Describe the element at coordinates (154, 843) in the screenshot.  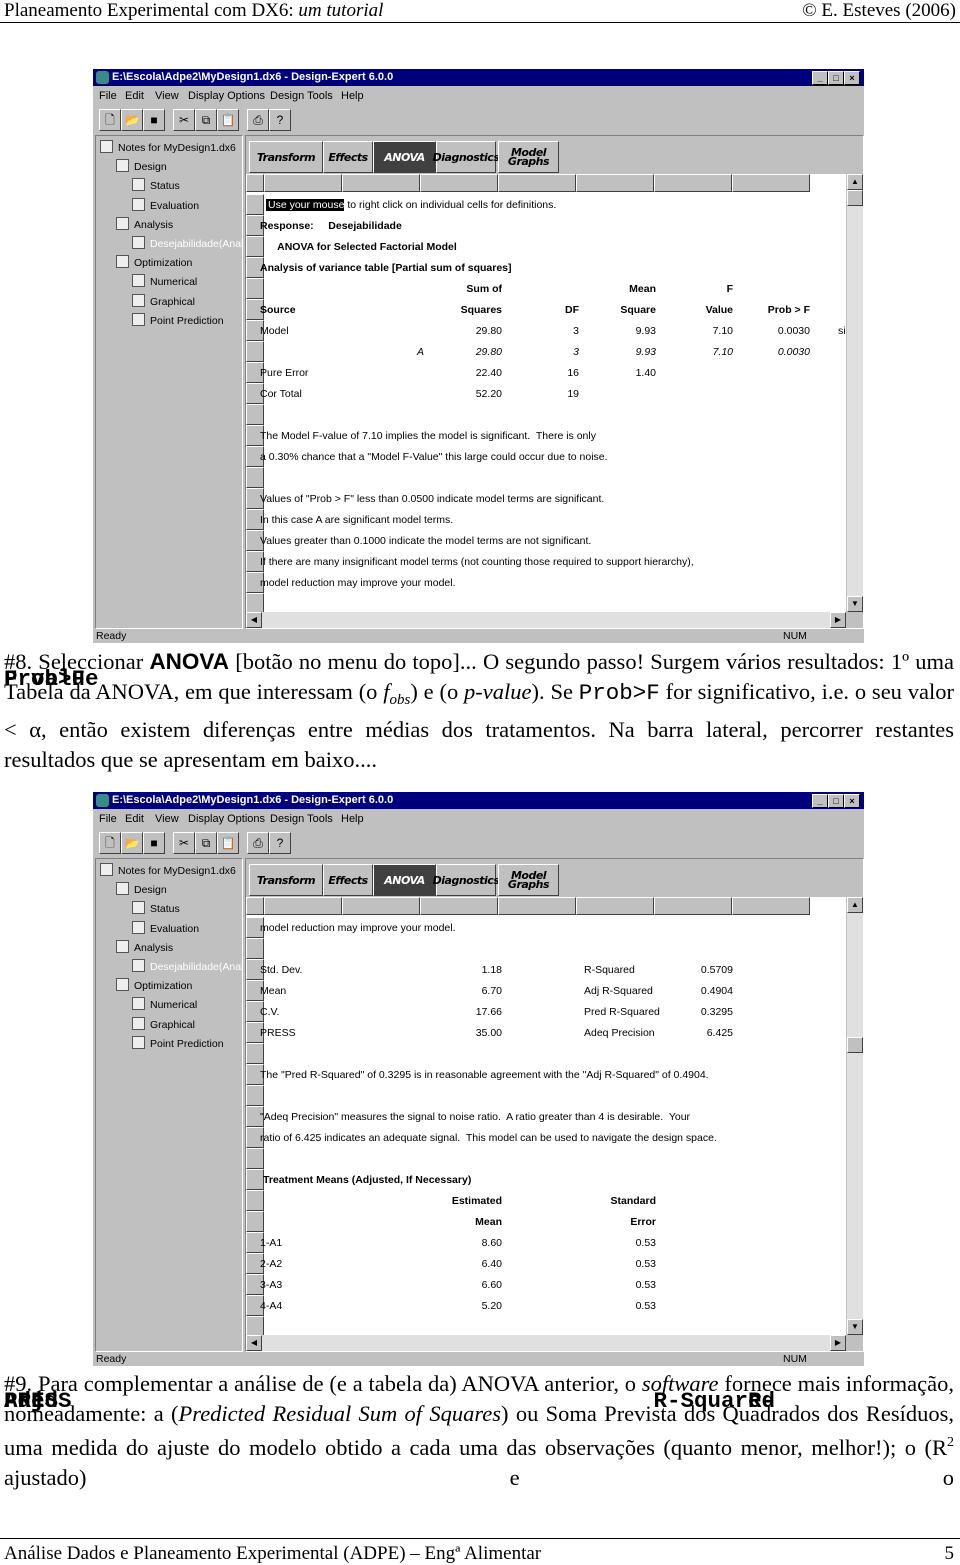
I see `save-button: ■` at that location.